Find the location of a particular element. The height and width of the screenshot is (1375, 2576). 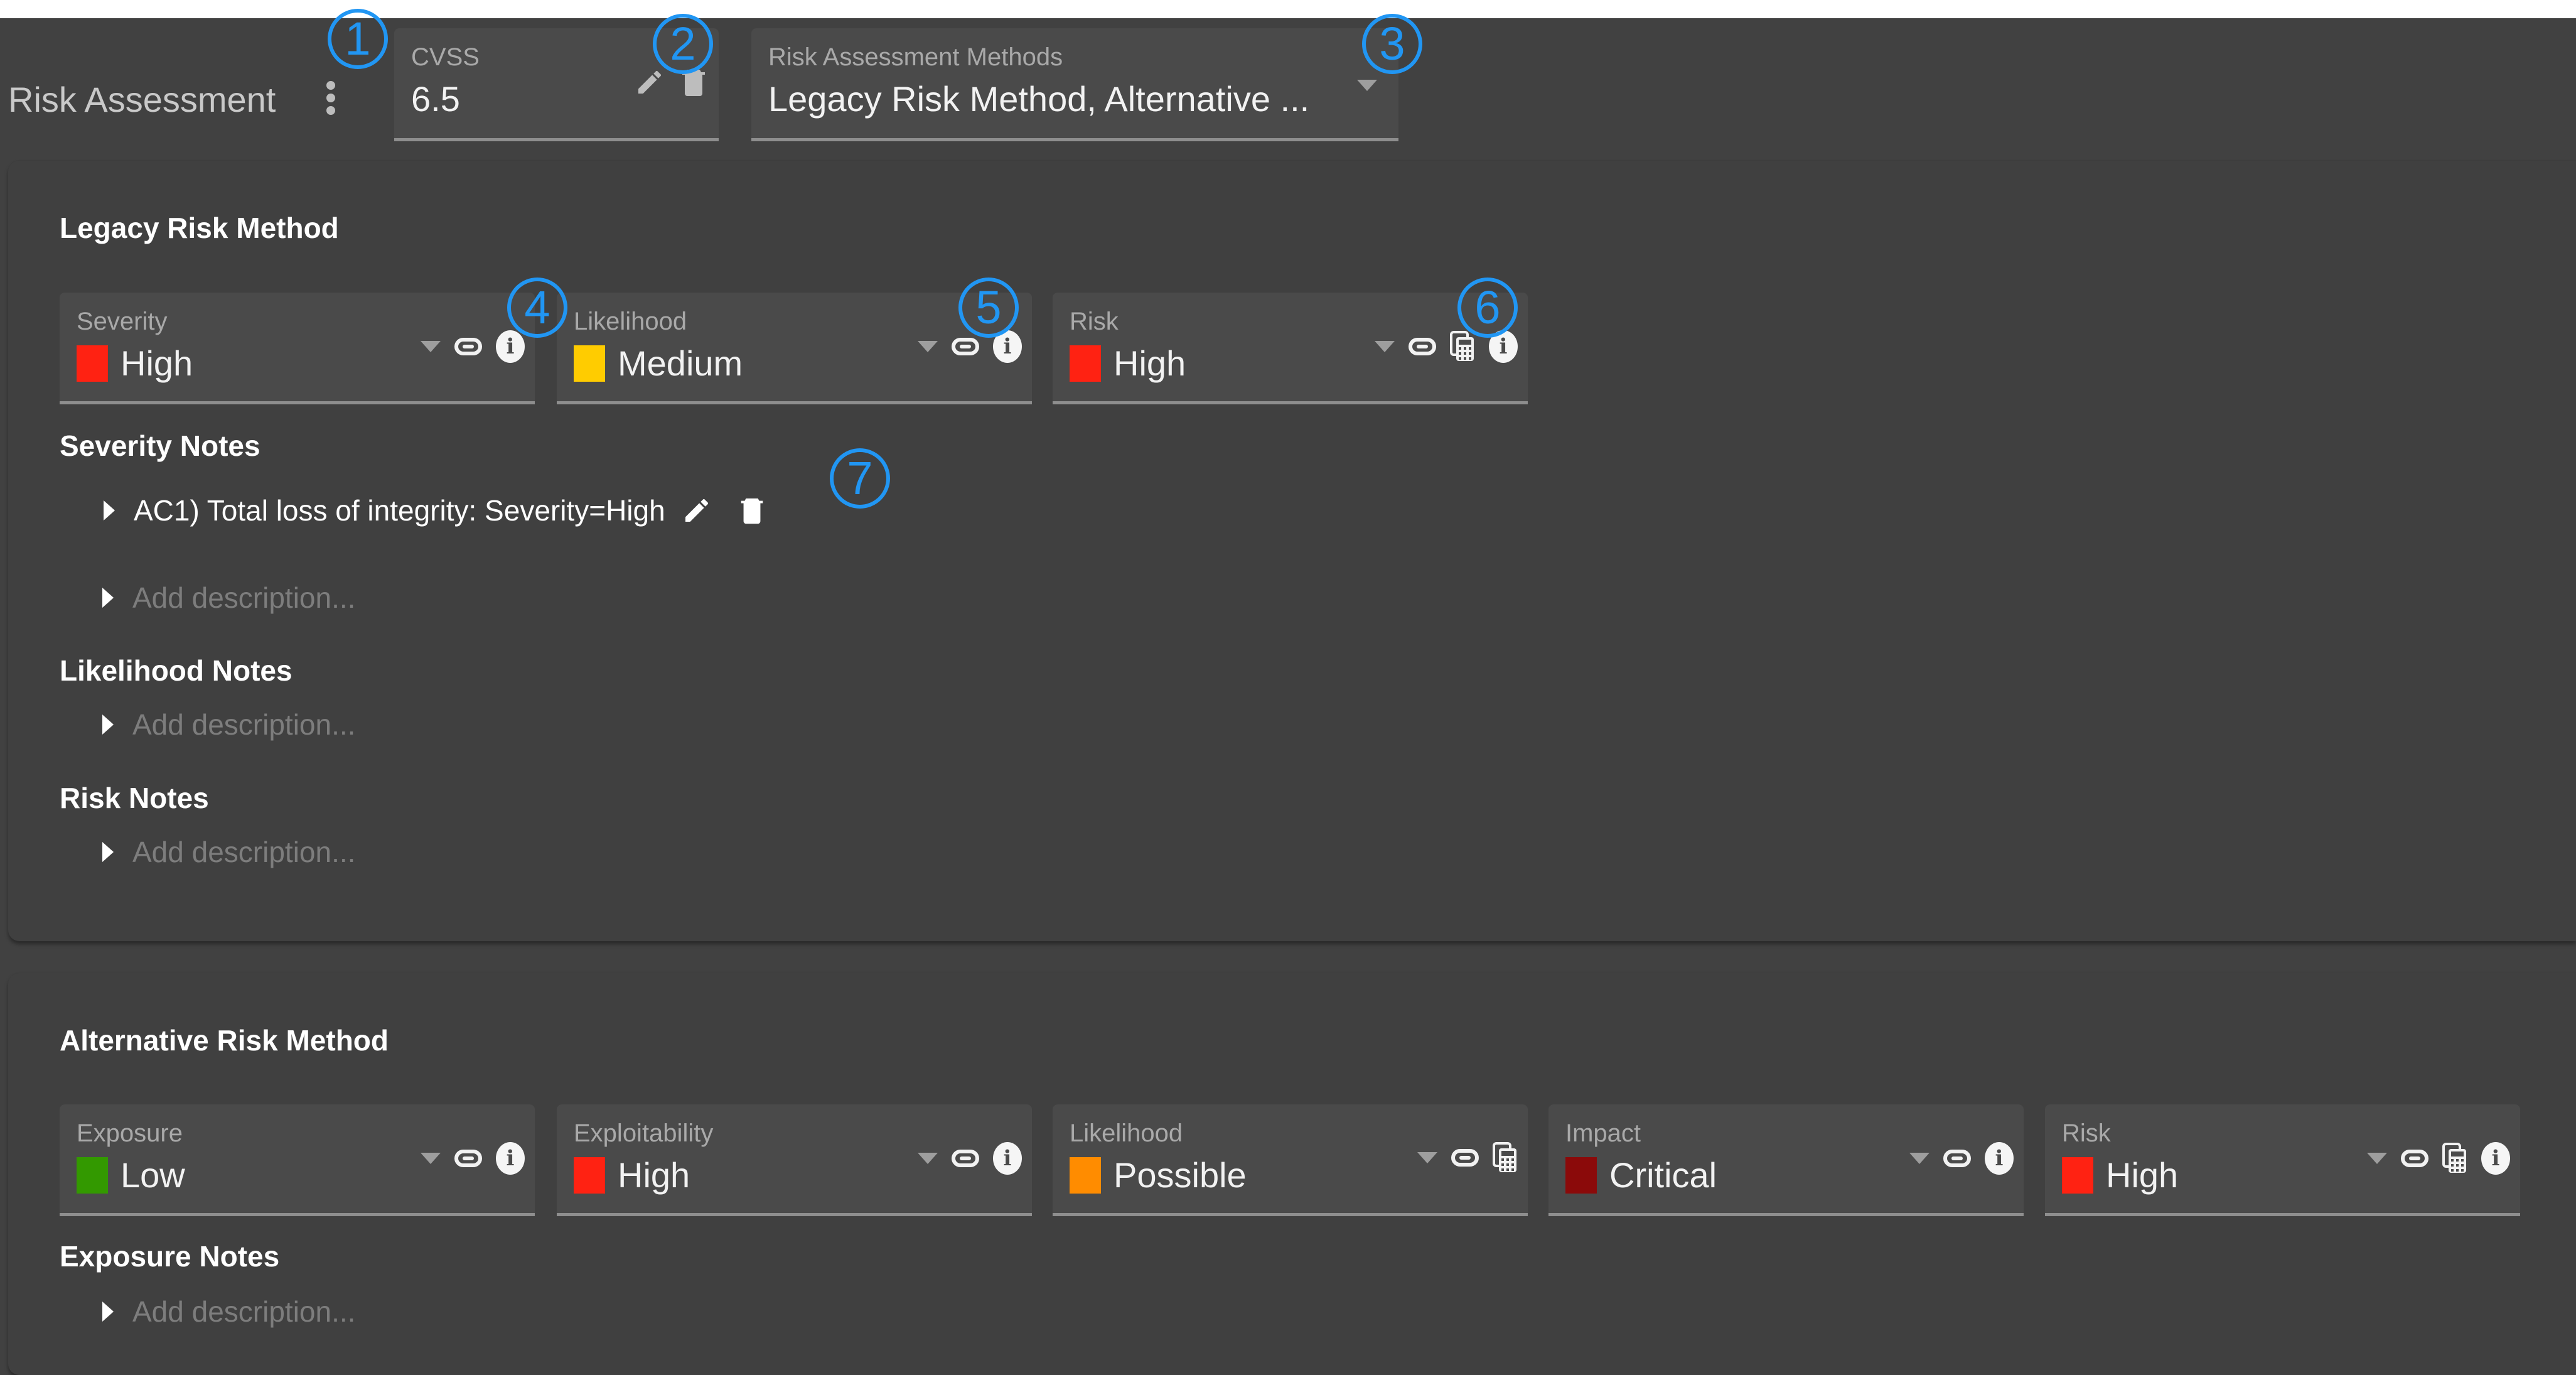

field-value-text: Low is located at coordinates (153, 1175).